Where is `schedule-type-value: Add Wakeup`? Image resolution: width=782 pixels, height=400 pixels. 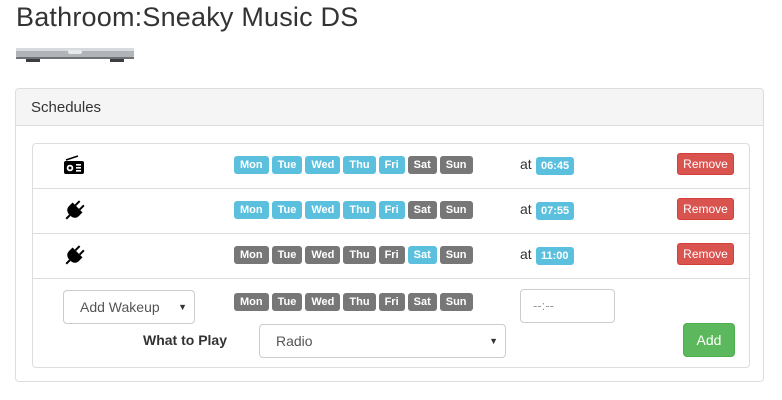 schedule-type-value: Add Wakeup is located at coordinates (120, 307).